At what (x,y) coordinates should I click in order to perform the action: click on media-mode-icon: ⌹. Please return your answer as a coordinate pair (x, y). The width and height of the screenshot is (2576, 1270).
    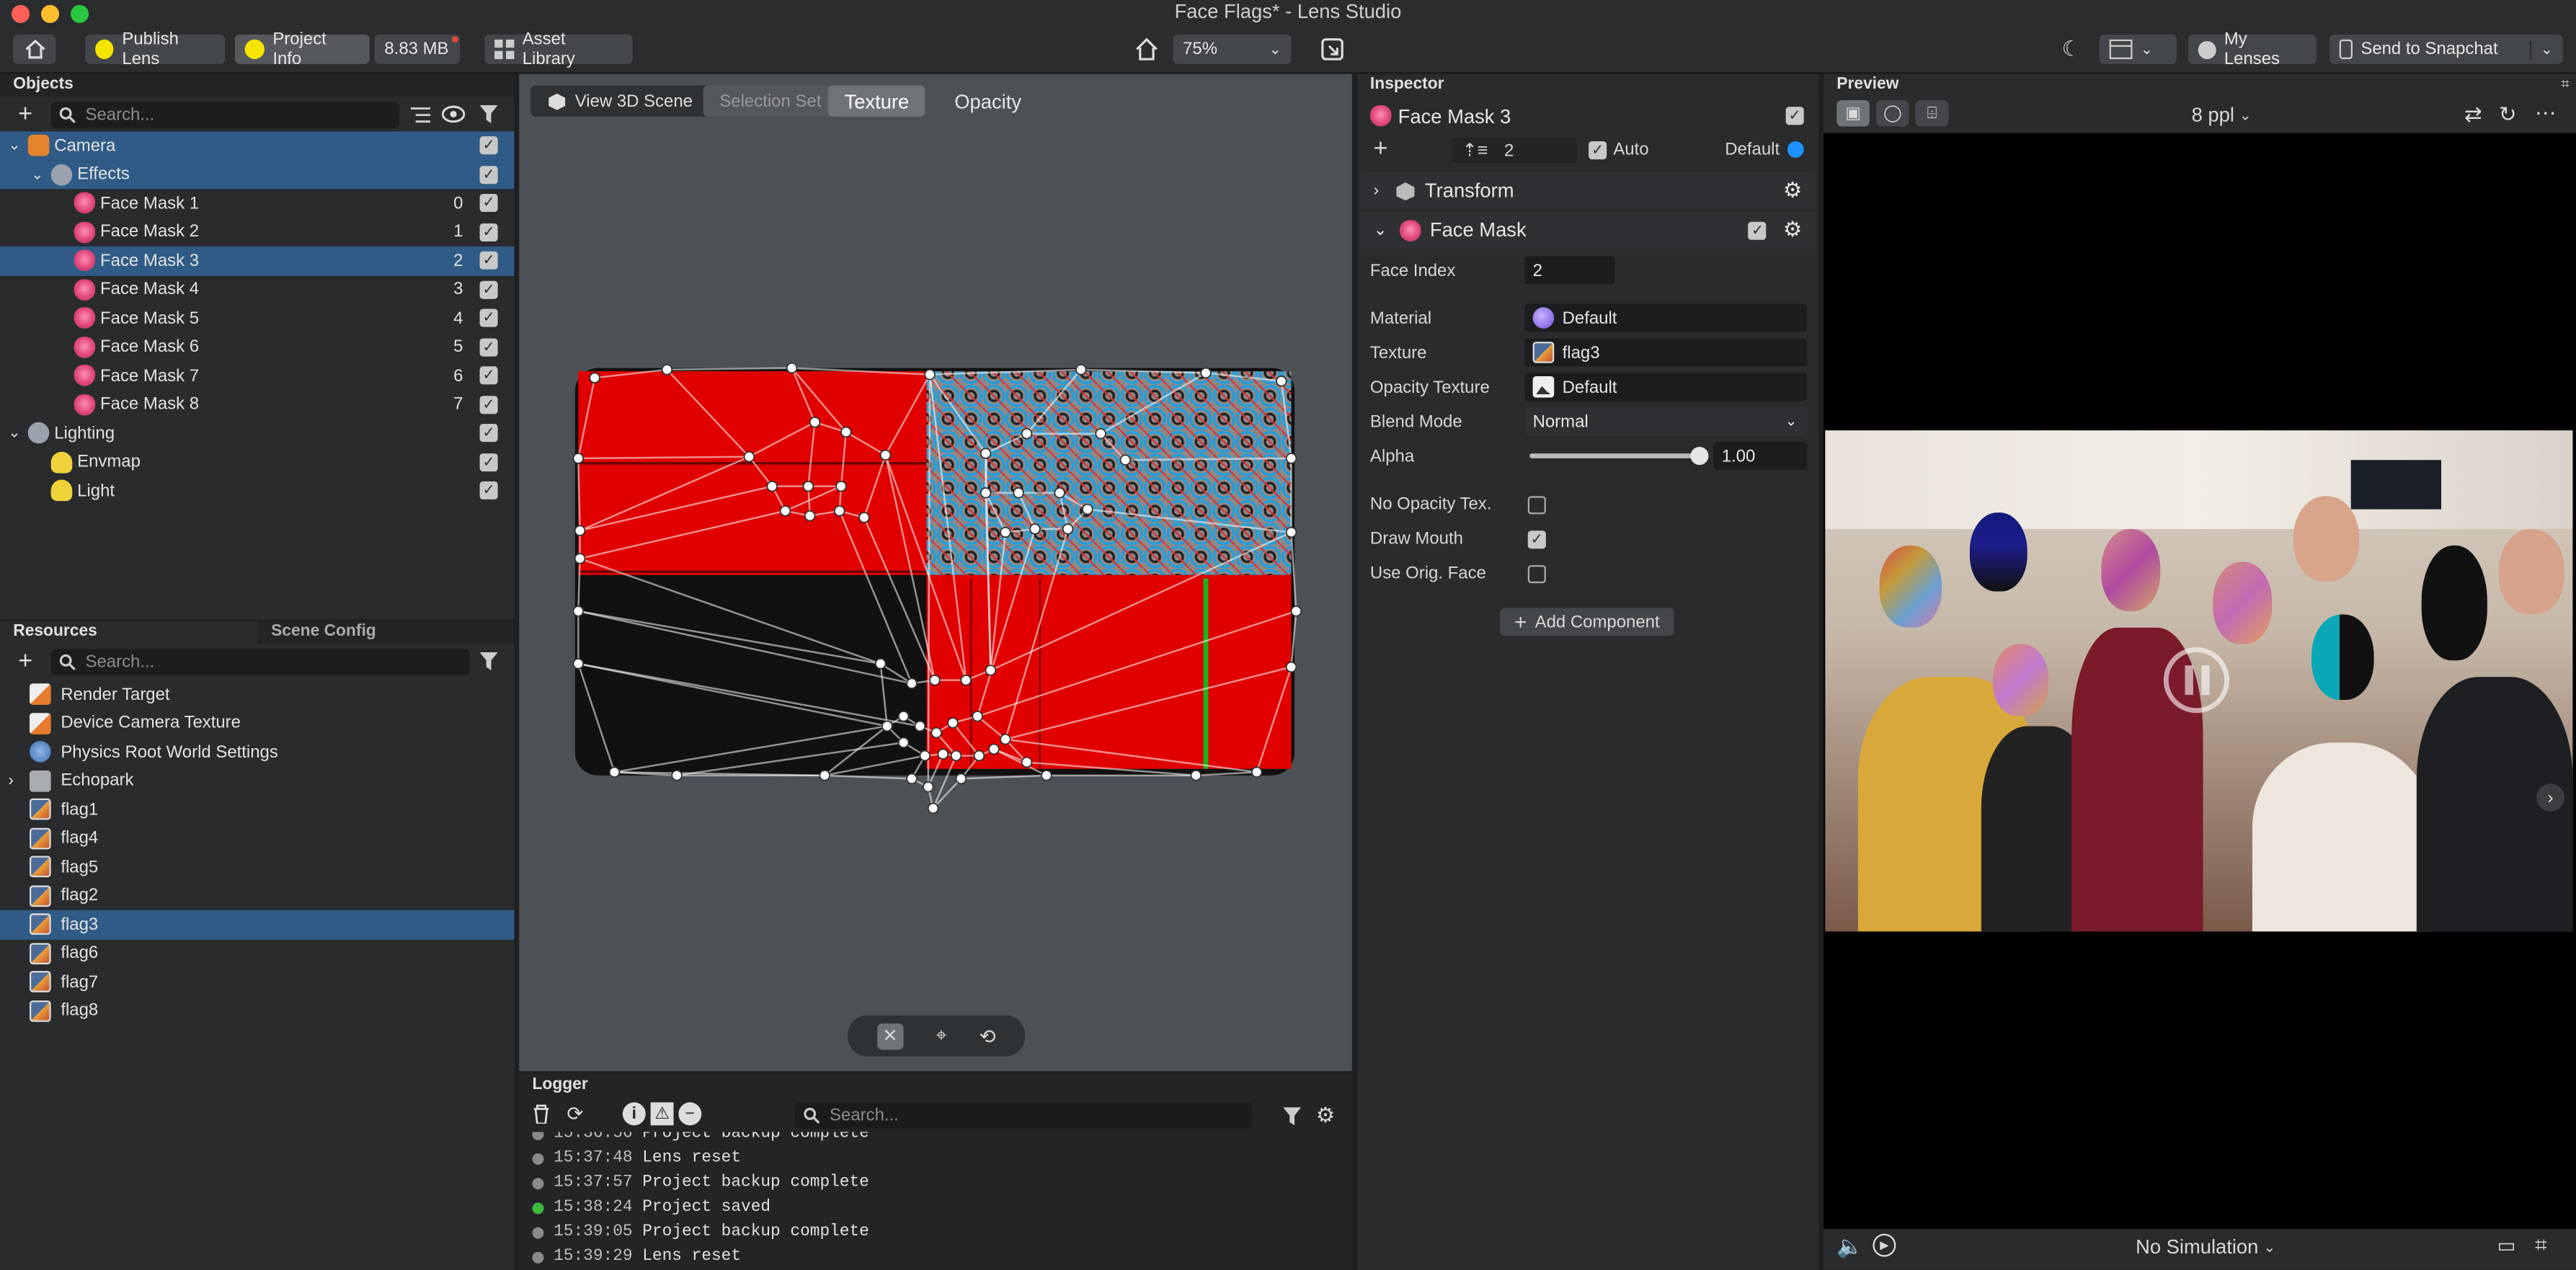
    Looking at the image, I should click on (1932, 113).